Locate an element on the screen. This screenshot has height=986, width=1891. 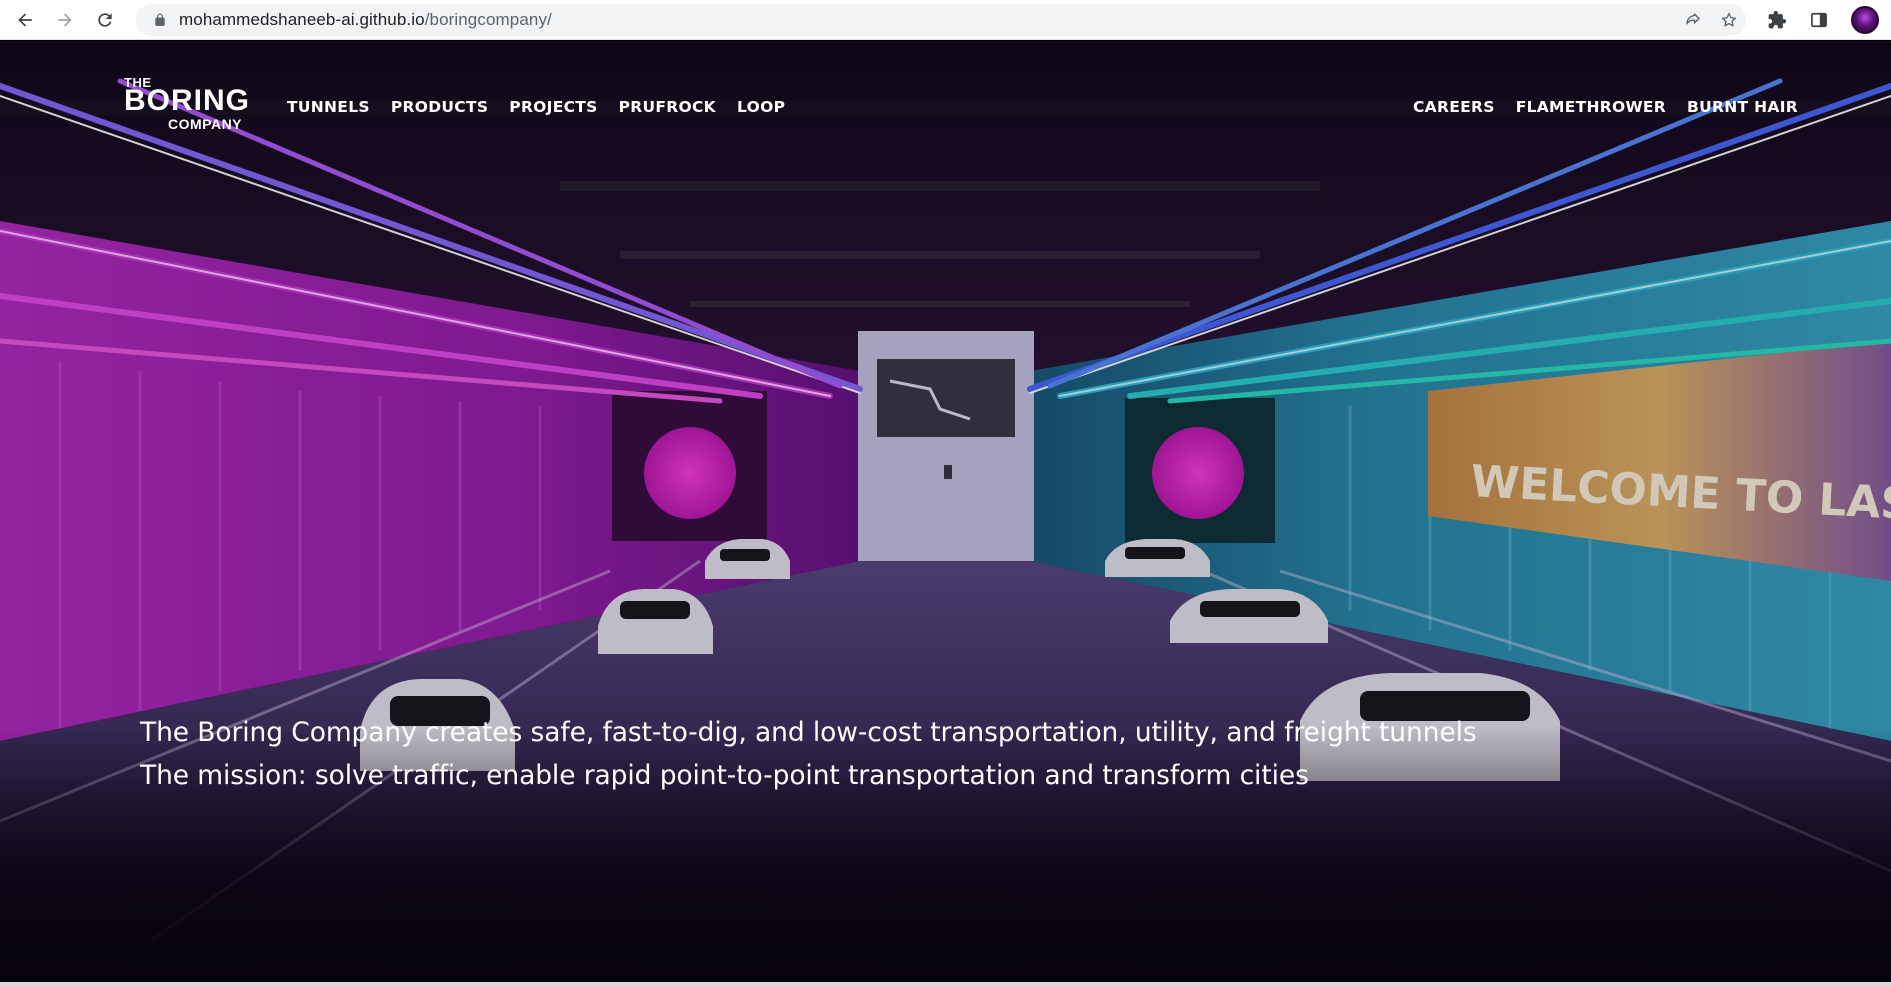
nav-burnt-hair: BURNT HAIR is located at coordinates (1742, 107).